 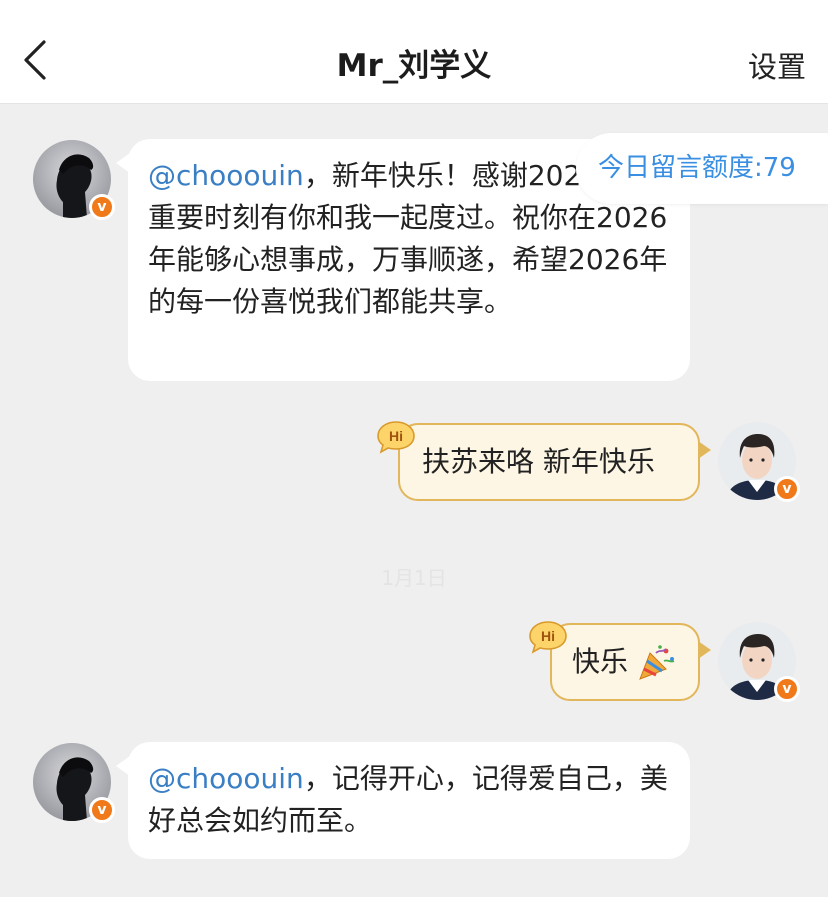 I want to click on party-popper-icon, so click(x=657, y=662).